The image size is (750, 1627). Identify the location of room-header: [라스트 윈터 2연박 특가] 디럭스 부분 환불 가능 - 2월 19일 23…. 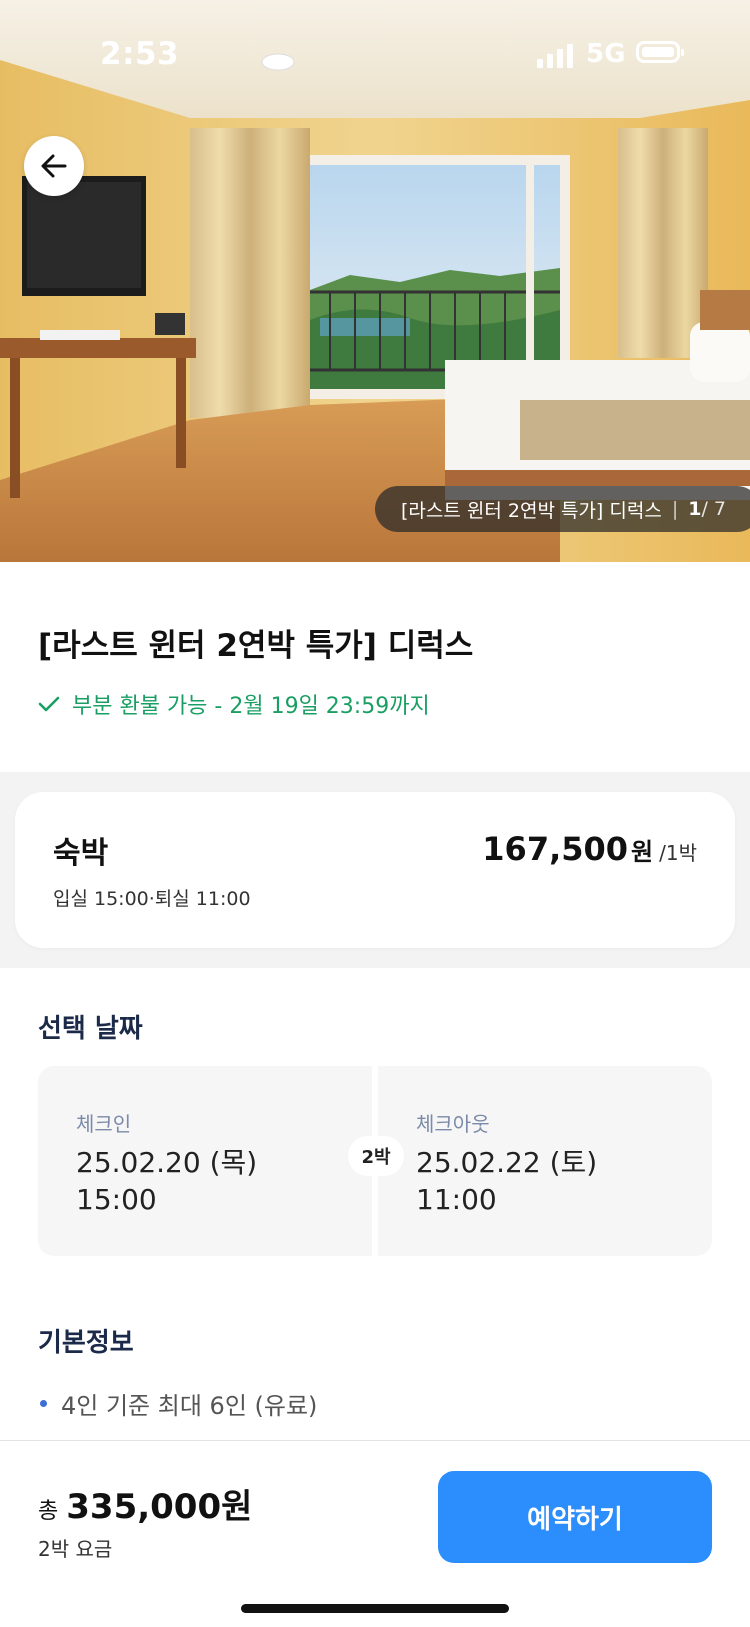
(375, 667).